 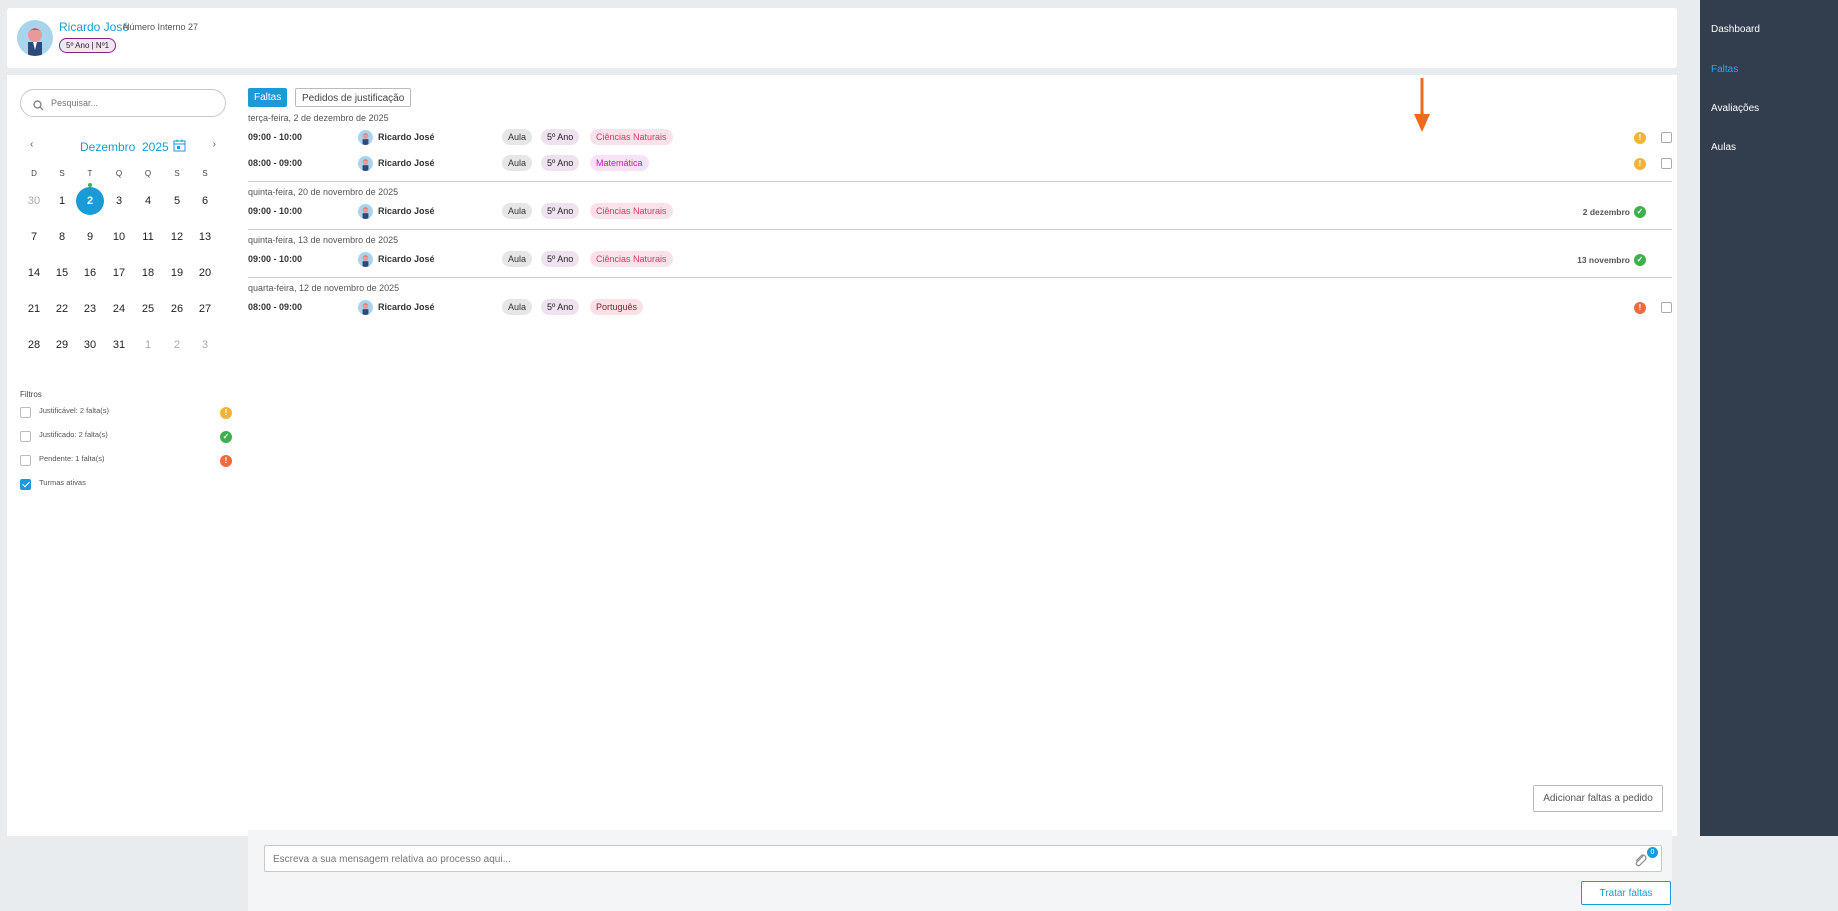 I want to click on calendar-day: 8, so click(x=62, y=237).